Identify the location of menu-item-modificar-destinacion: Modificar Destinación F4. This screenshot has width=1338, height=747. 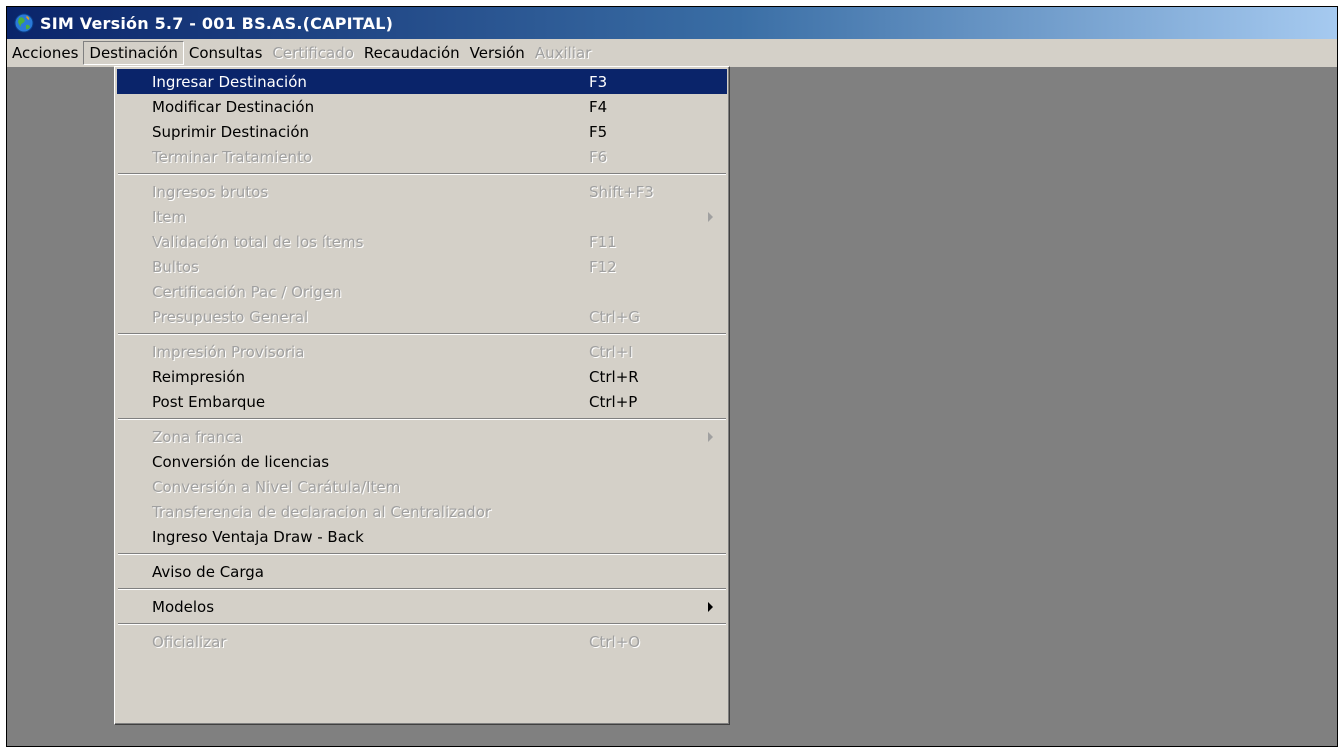
(422, 106).